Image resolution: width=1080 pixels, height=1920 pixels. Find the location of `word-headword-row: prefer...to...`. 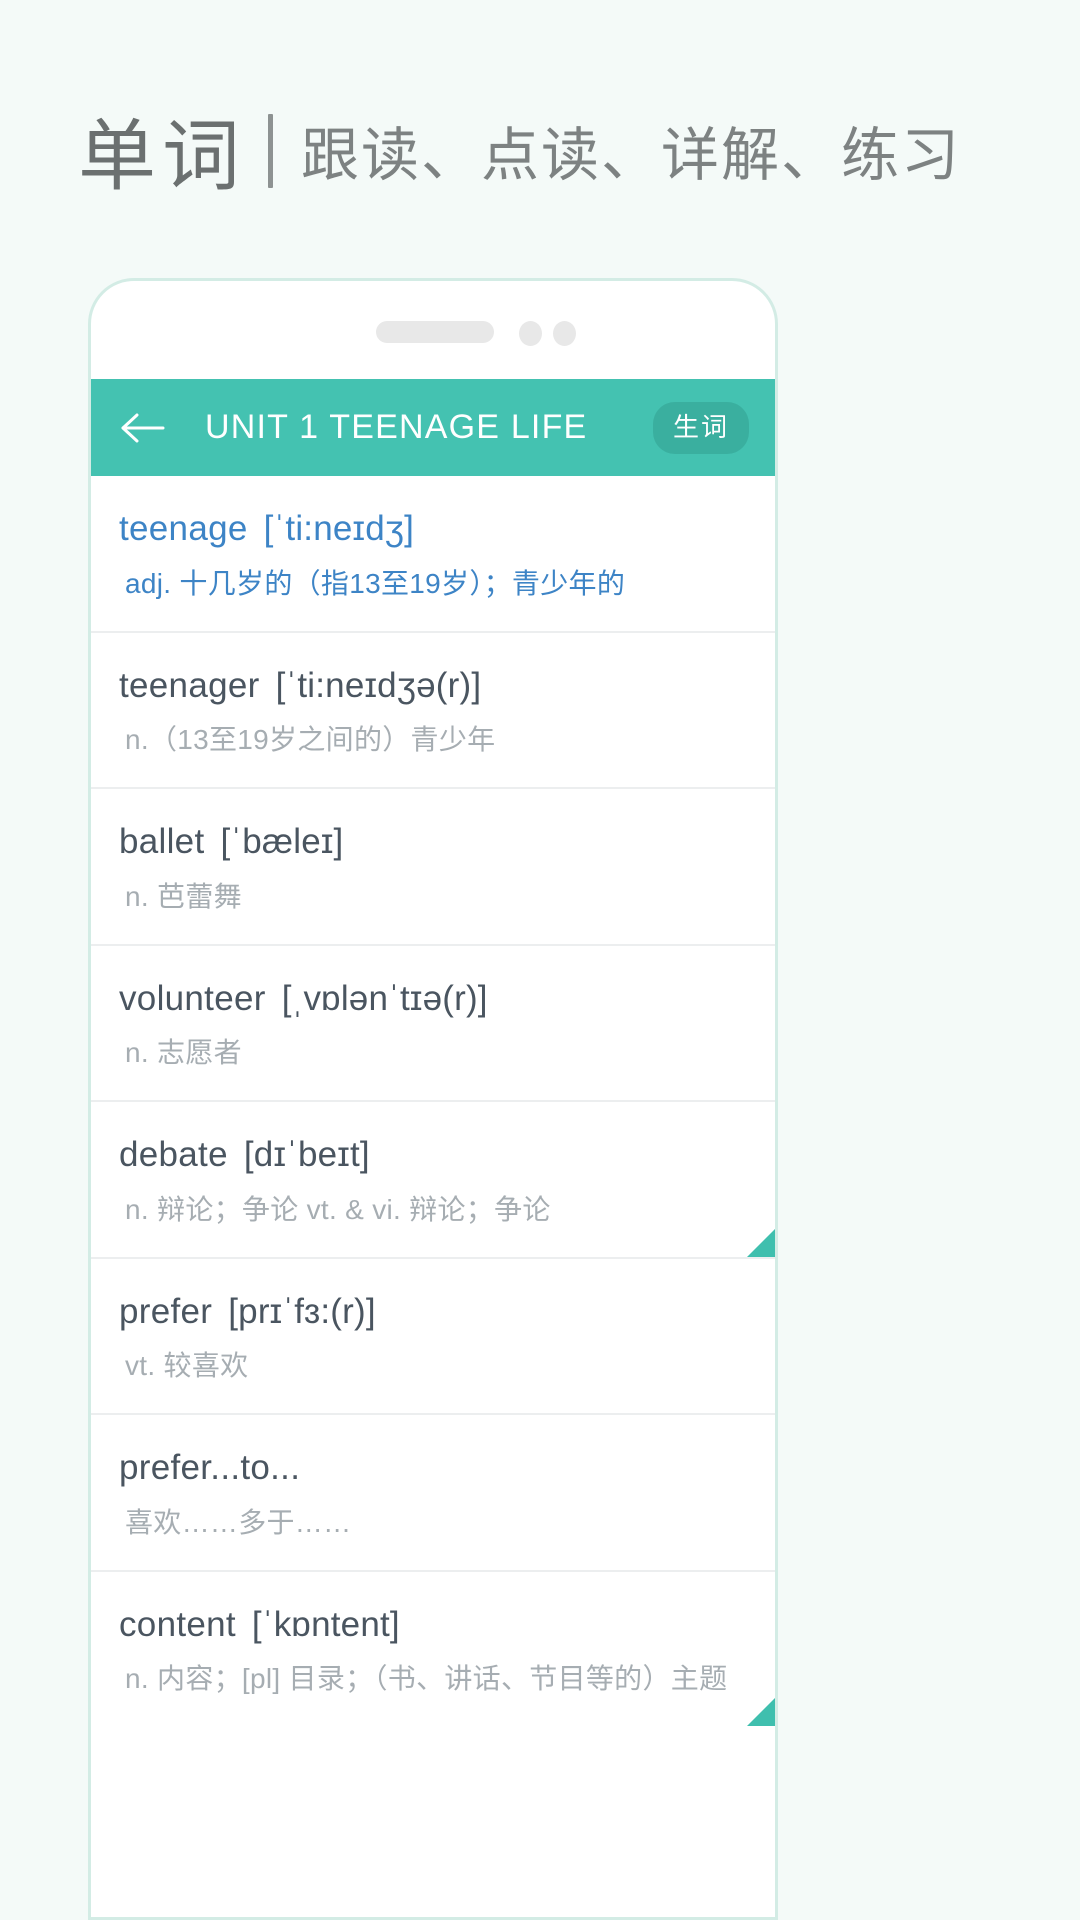

word-headword-row: prefer...to... is located at coordinates (433, 1468).